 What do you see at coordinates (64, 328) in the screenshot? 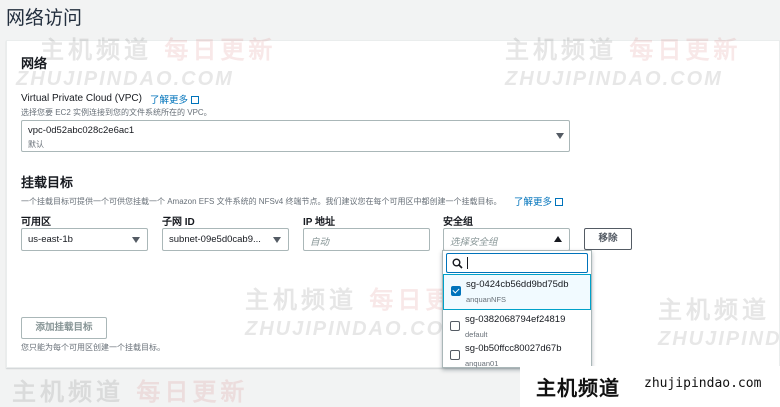
I see `add-mount-target-button: 添加挂载目标` at bounding box center [64, 328].